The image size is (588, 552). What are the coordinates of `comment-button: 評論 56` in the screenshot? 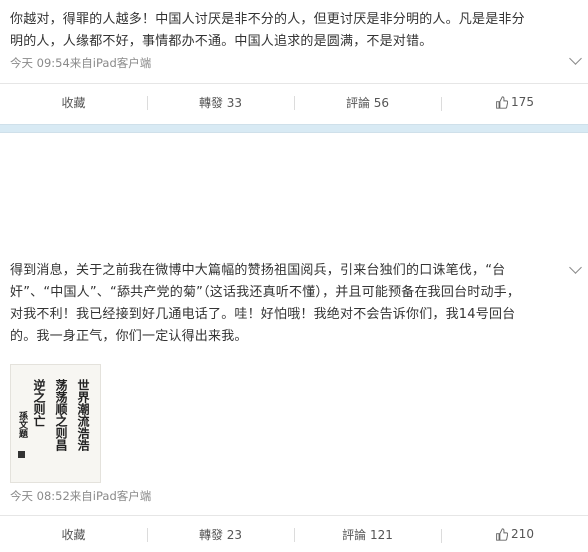 It's located at (367, 102).